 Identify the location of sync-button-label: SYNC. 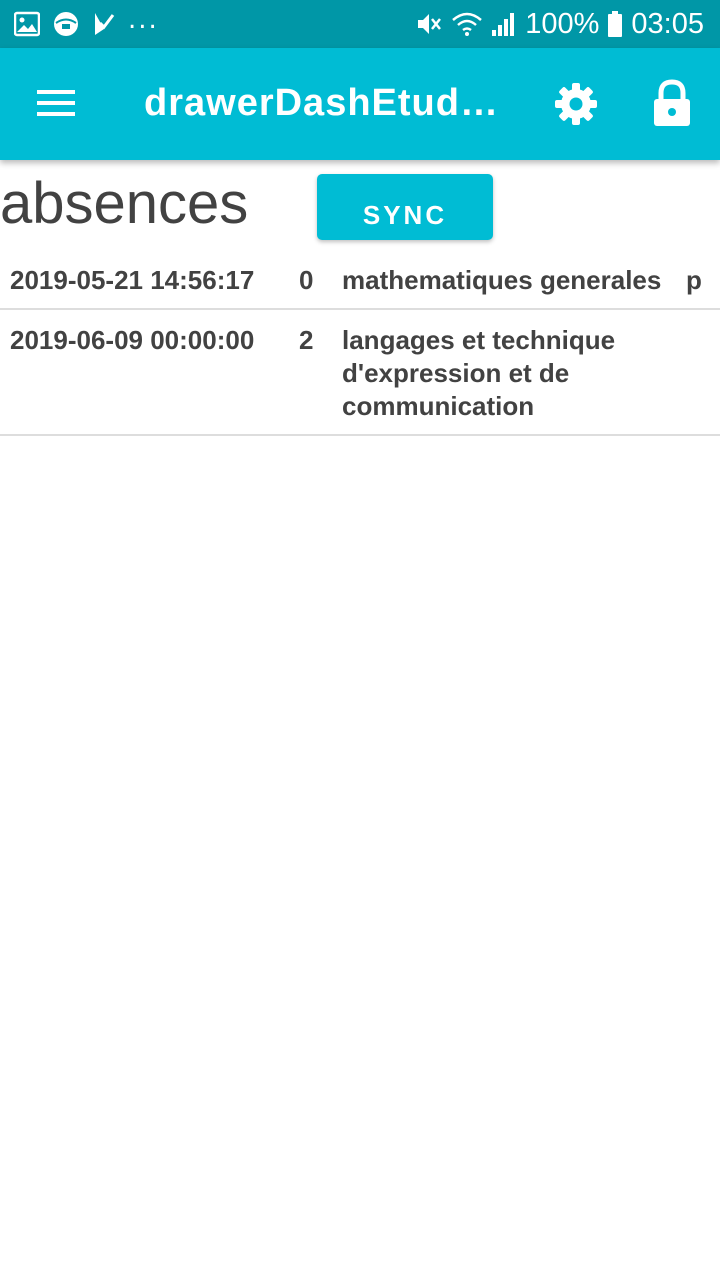
(405, 215).